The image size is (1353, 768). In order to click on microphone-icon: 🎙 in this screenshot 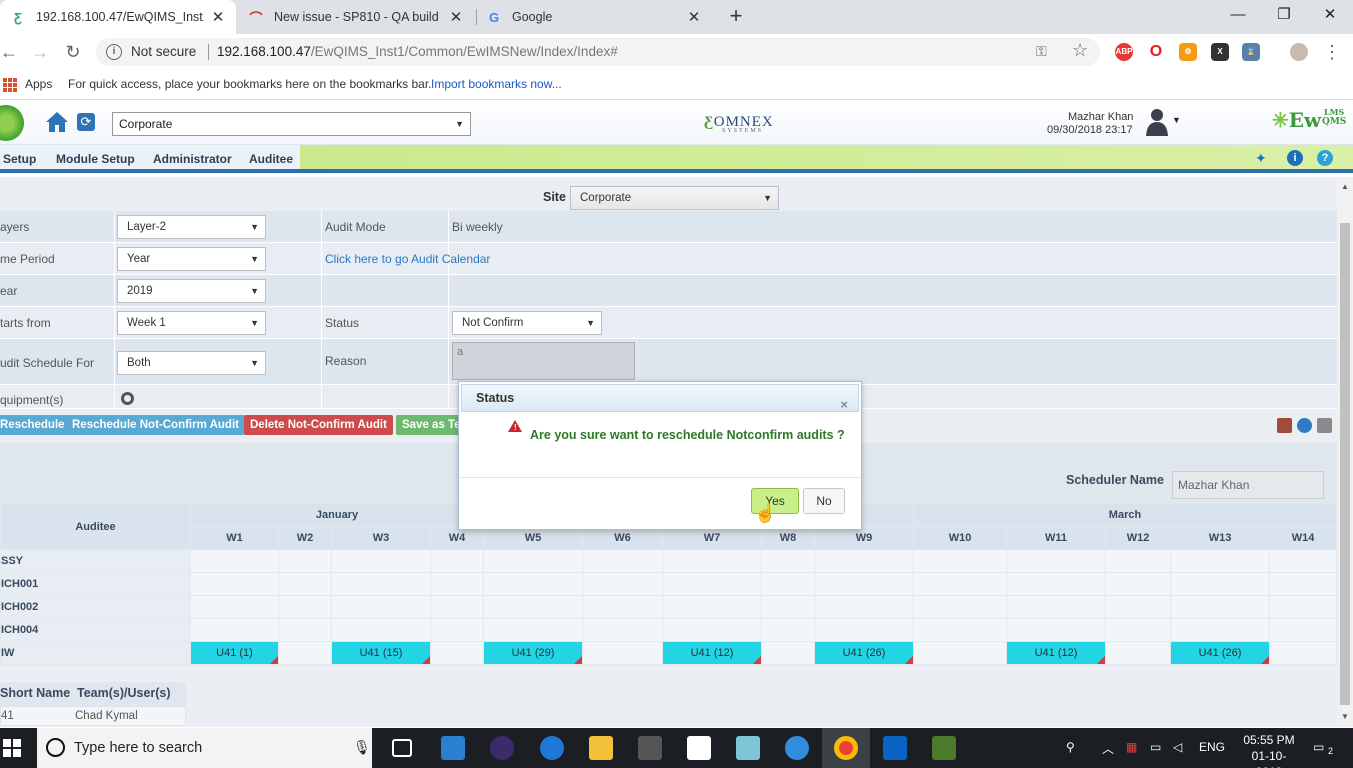, I will do `click(362, 747)`.